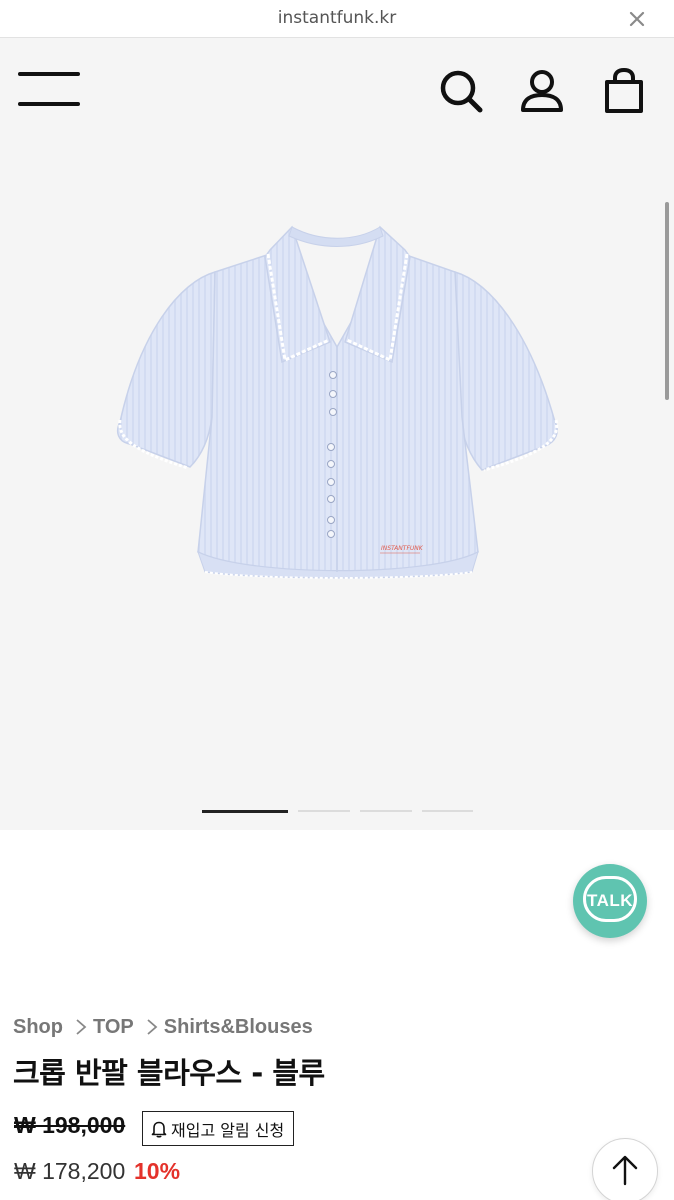 The height and width of the screenshot is (1200, 674). I want to click on search-icon, so click(461, 91).